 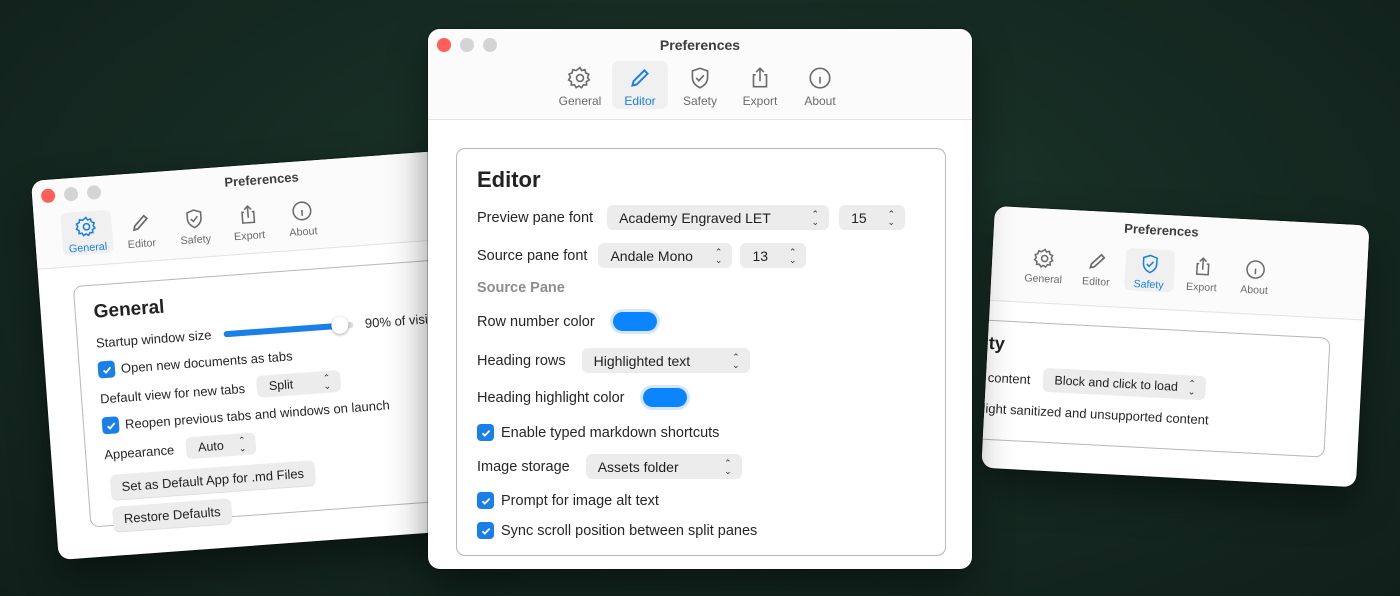 I want to click on image-storage-select: Assets folder ⌃ ⌄, so click(x=663, y=466).